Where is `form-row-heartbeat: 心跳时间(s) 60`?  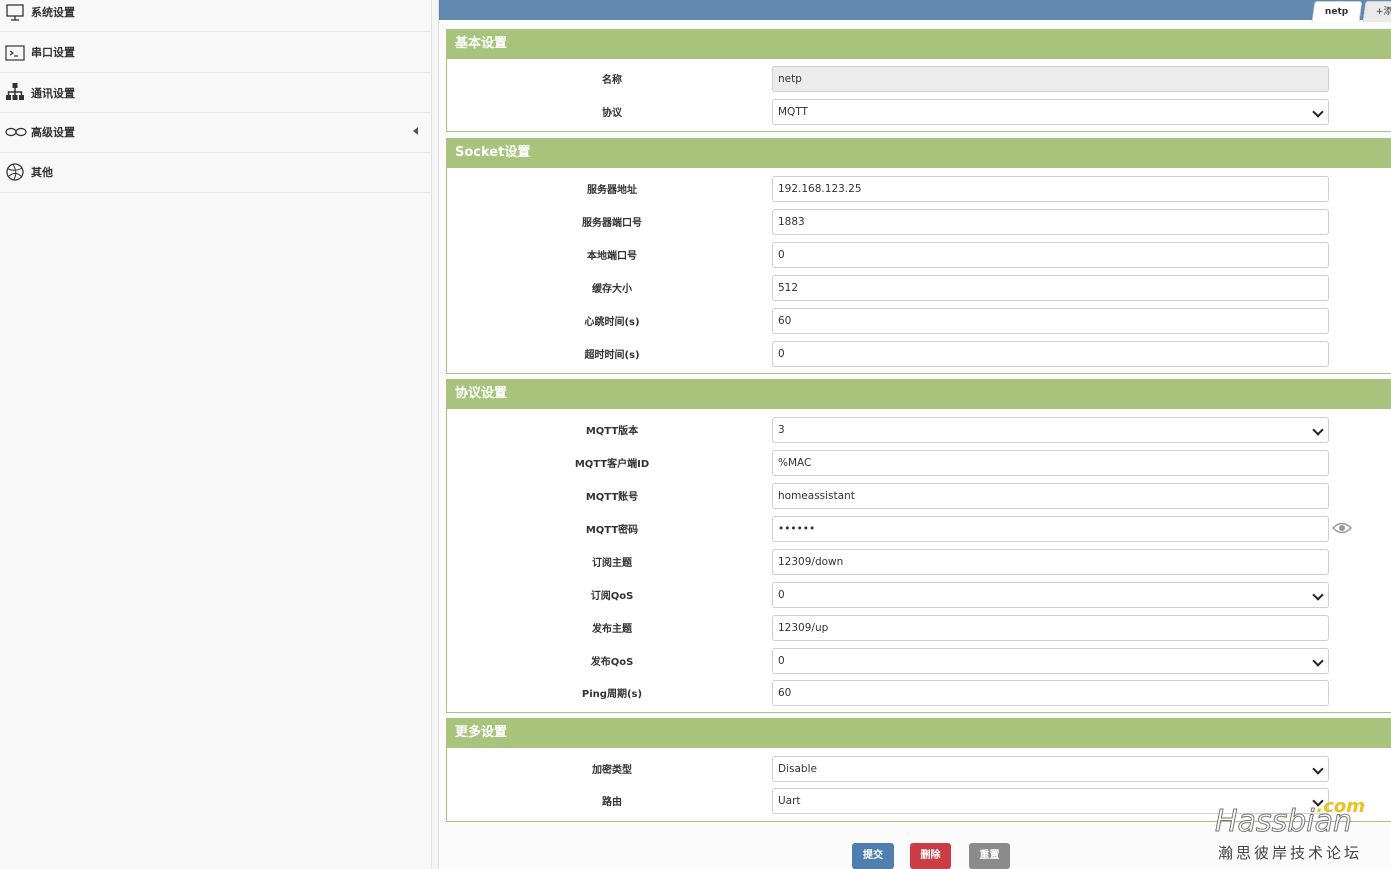
form-row-heartbeat: 心跳时间(s) 60 is located at coordinates (919, 321).